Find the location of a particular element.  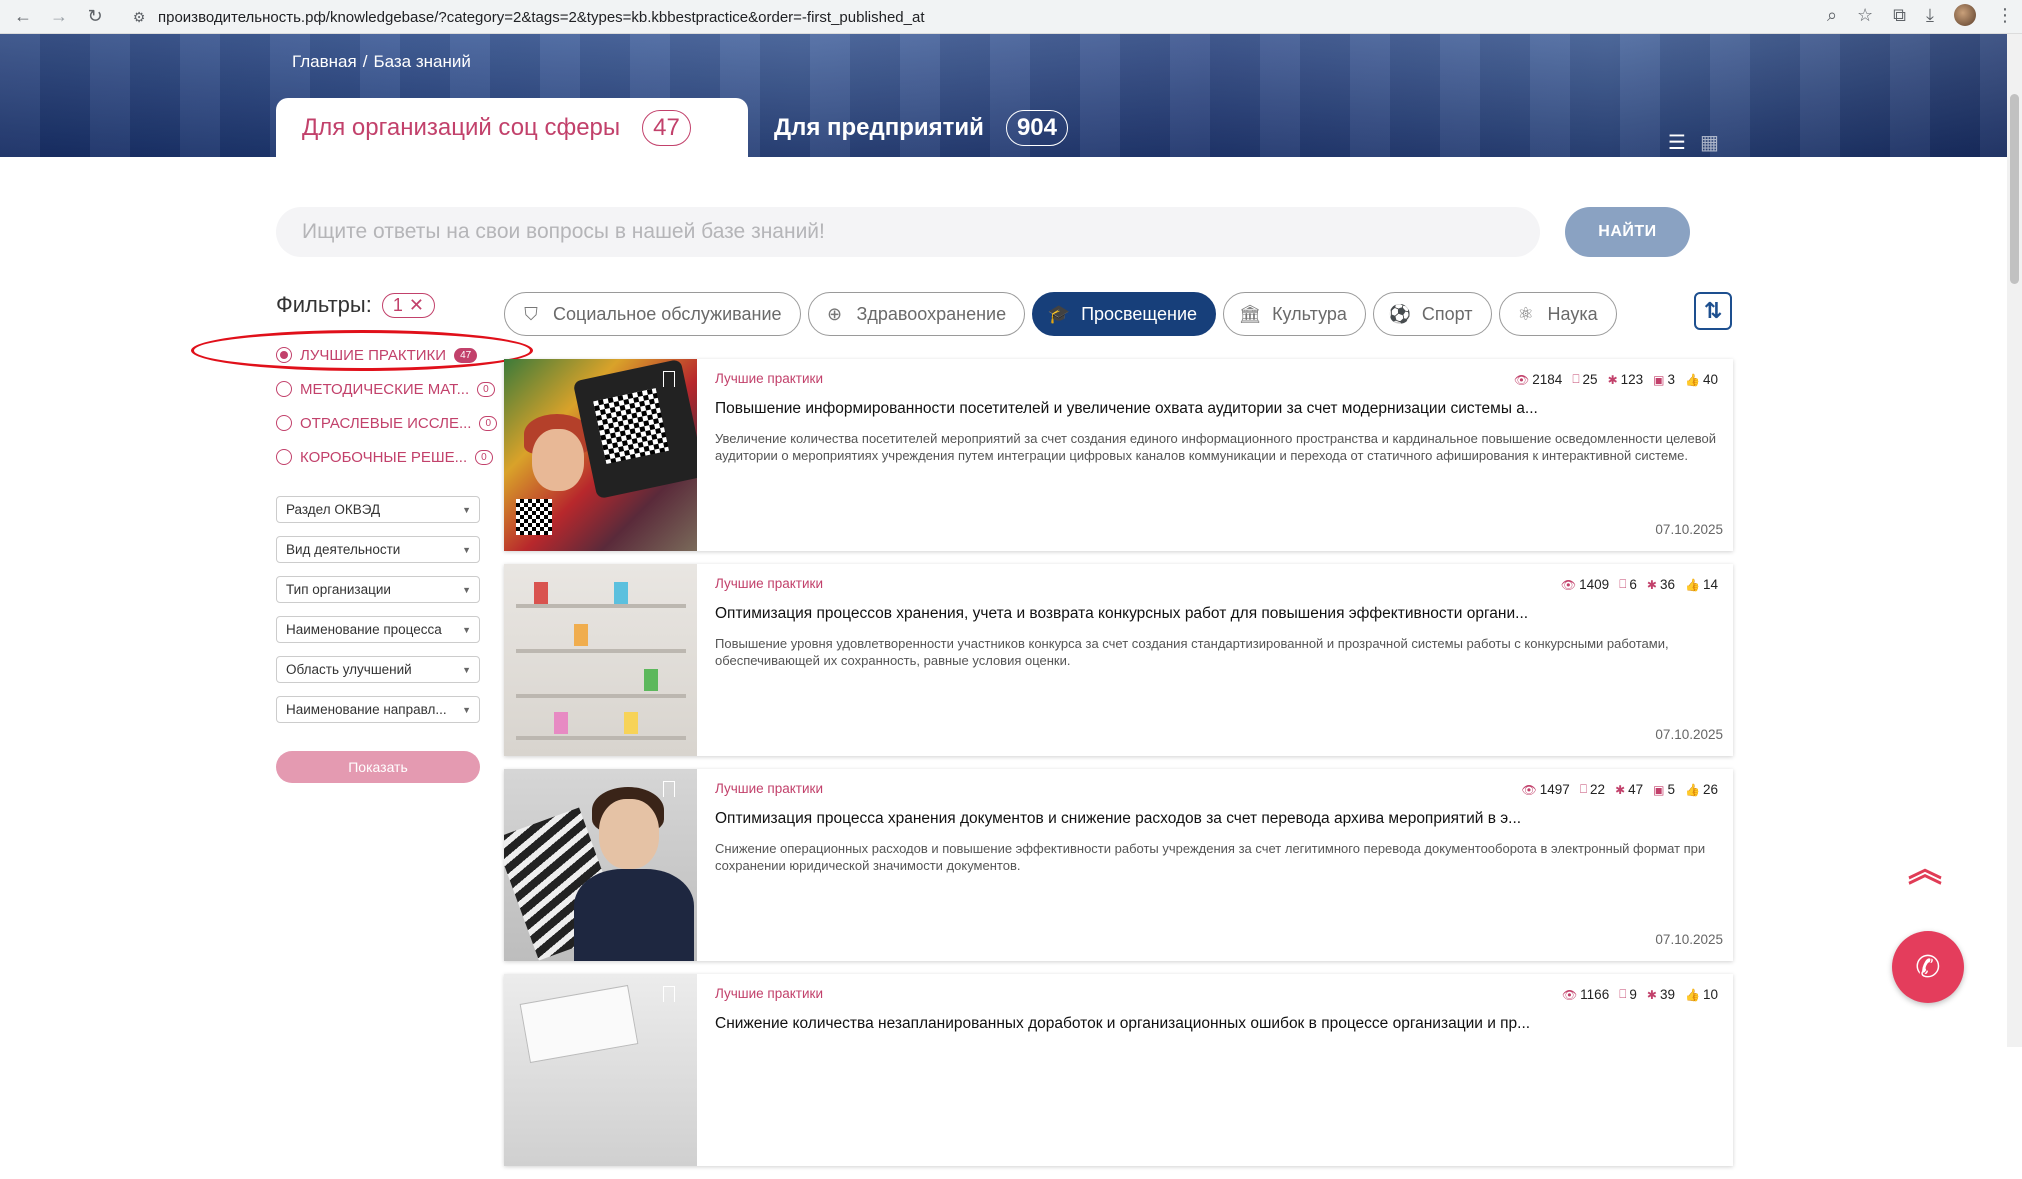

show-button: Показать is located at coordinates (378, 767).